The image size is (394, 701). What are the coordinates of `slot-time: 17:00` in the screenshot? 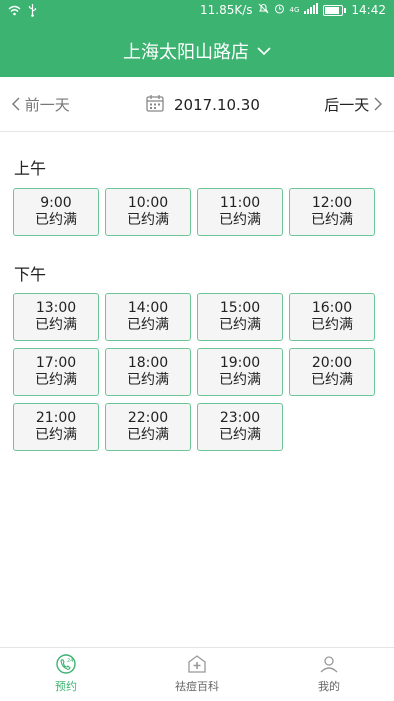 It's located at (56, 363).